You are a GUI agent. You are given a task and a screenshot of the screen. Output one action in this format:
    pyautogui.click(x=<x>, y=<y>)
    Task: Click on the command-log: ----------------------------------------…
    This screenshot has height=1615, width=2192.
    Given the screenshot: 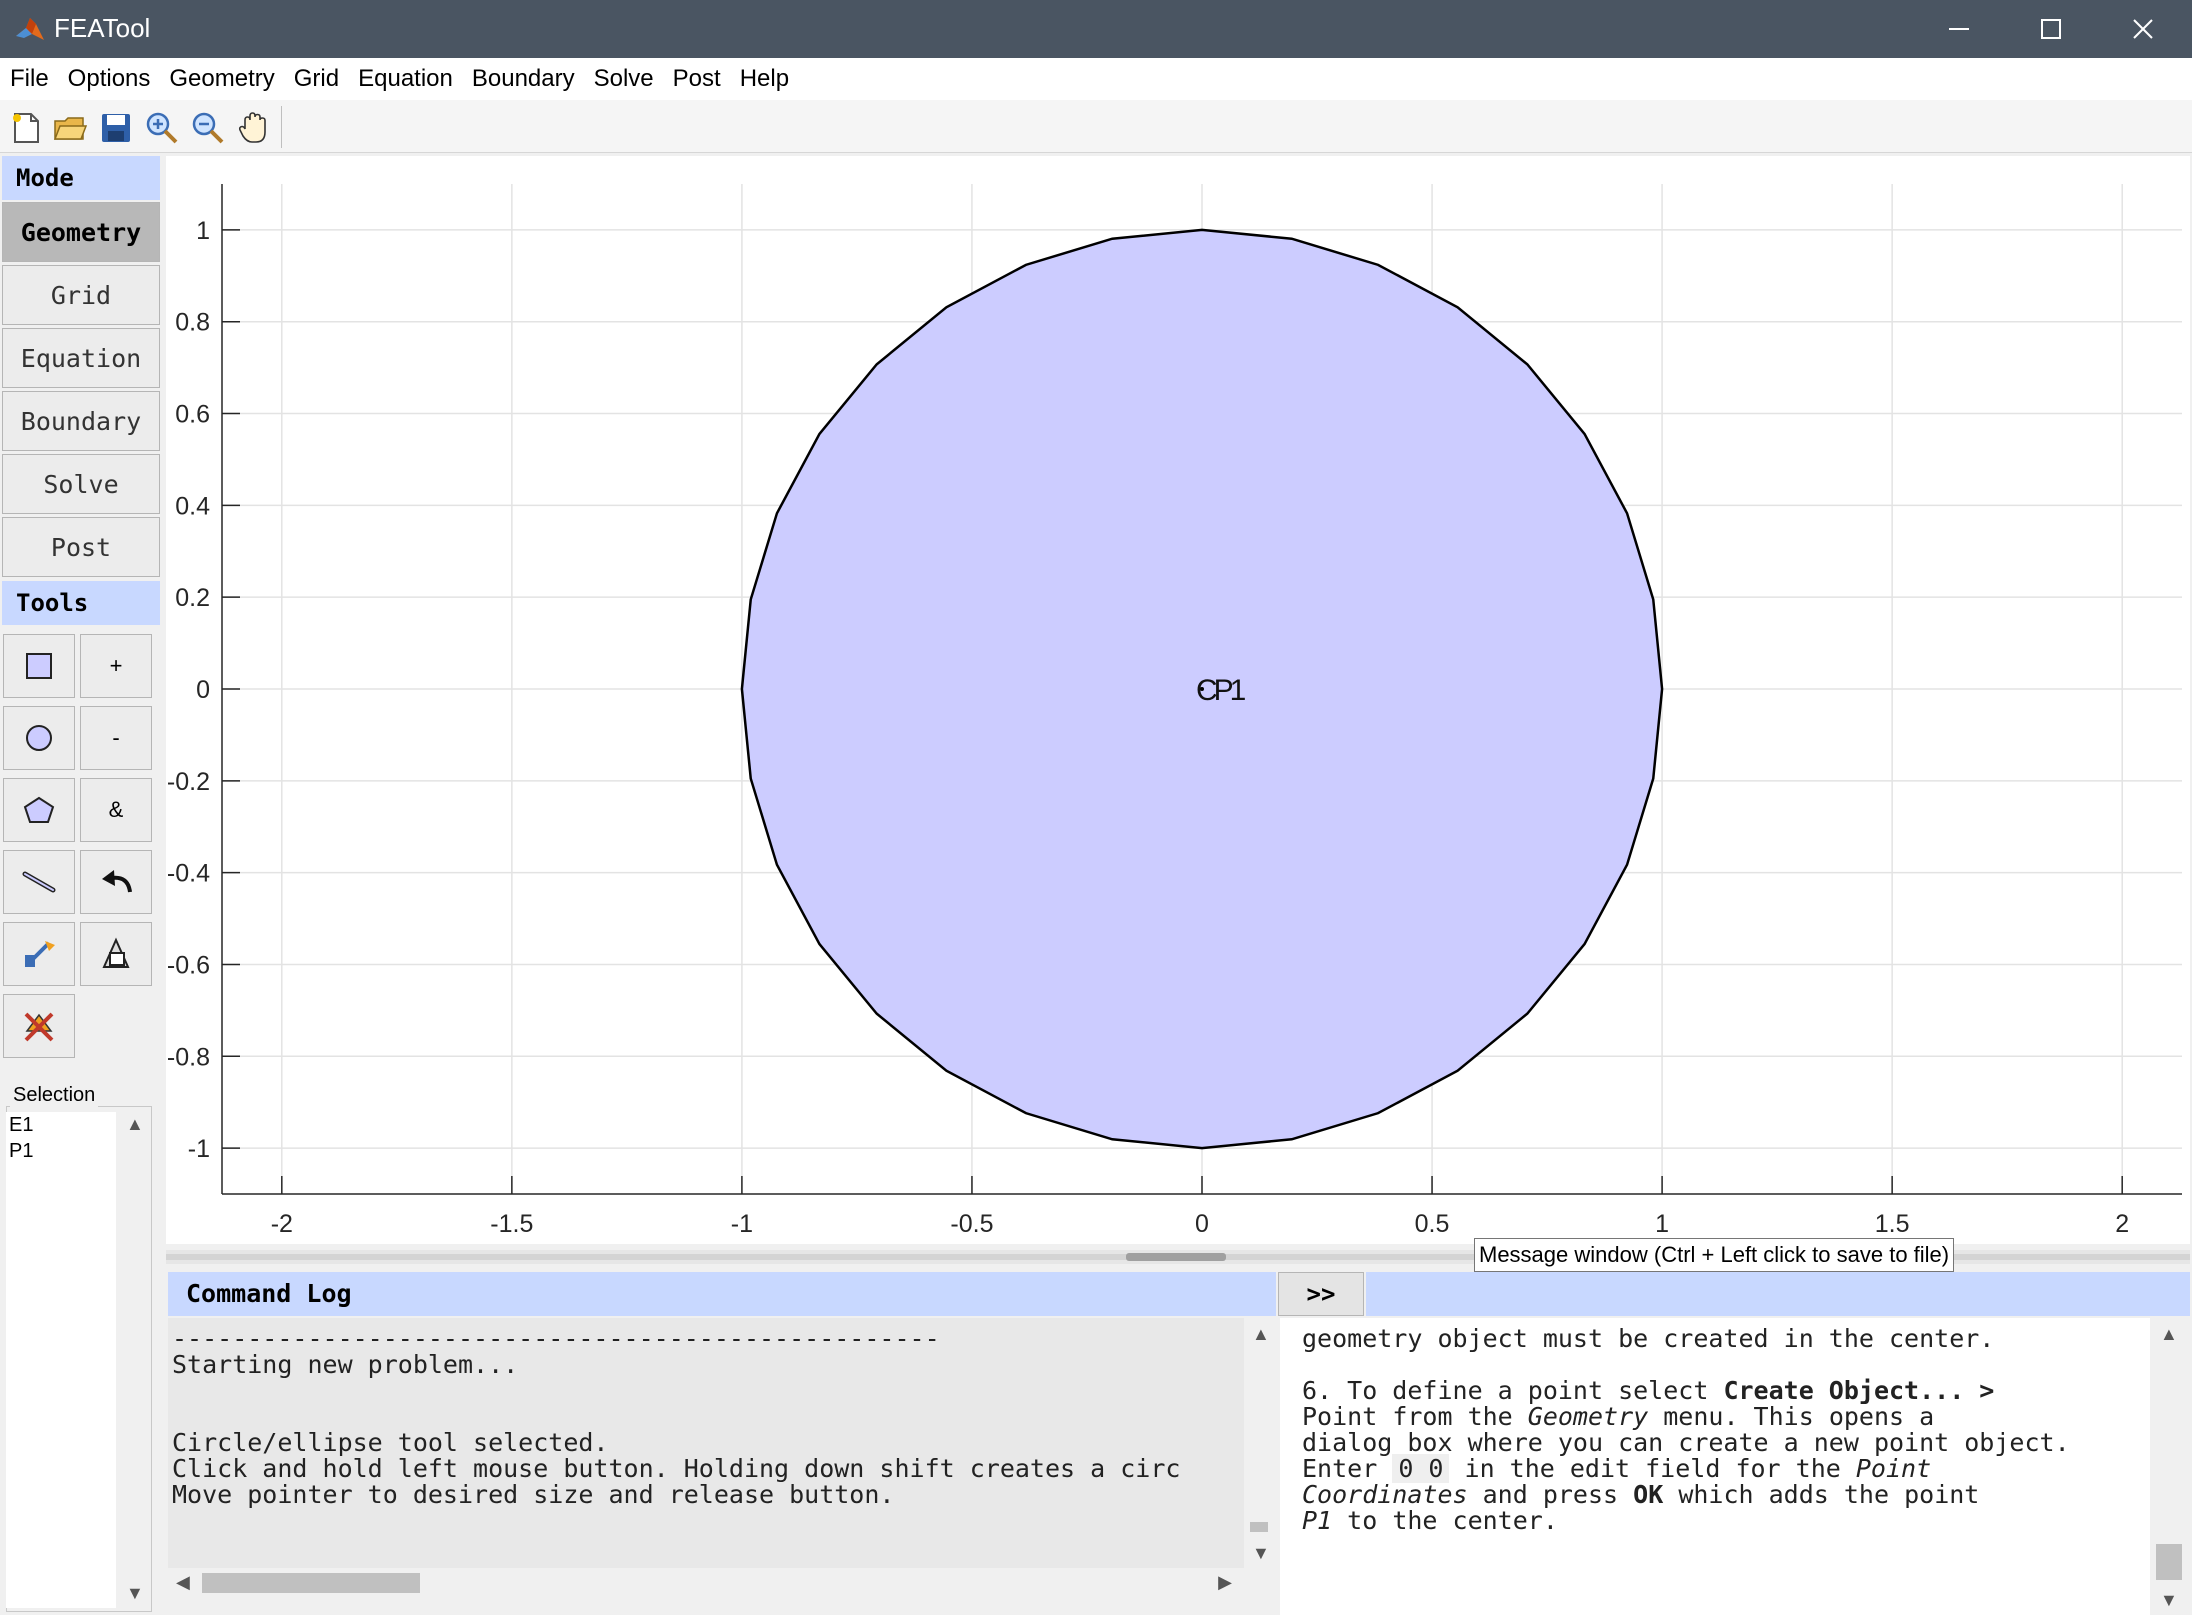 What is the action you would take?
    pyautogui.click(x=706, y=1443)
    